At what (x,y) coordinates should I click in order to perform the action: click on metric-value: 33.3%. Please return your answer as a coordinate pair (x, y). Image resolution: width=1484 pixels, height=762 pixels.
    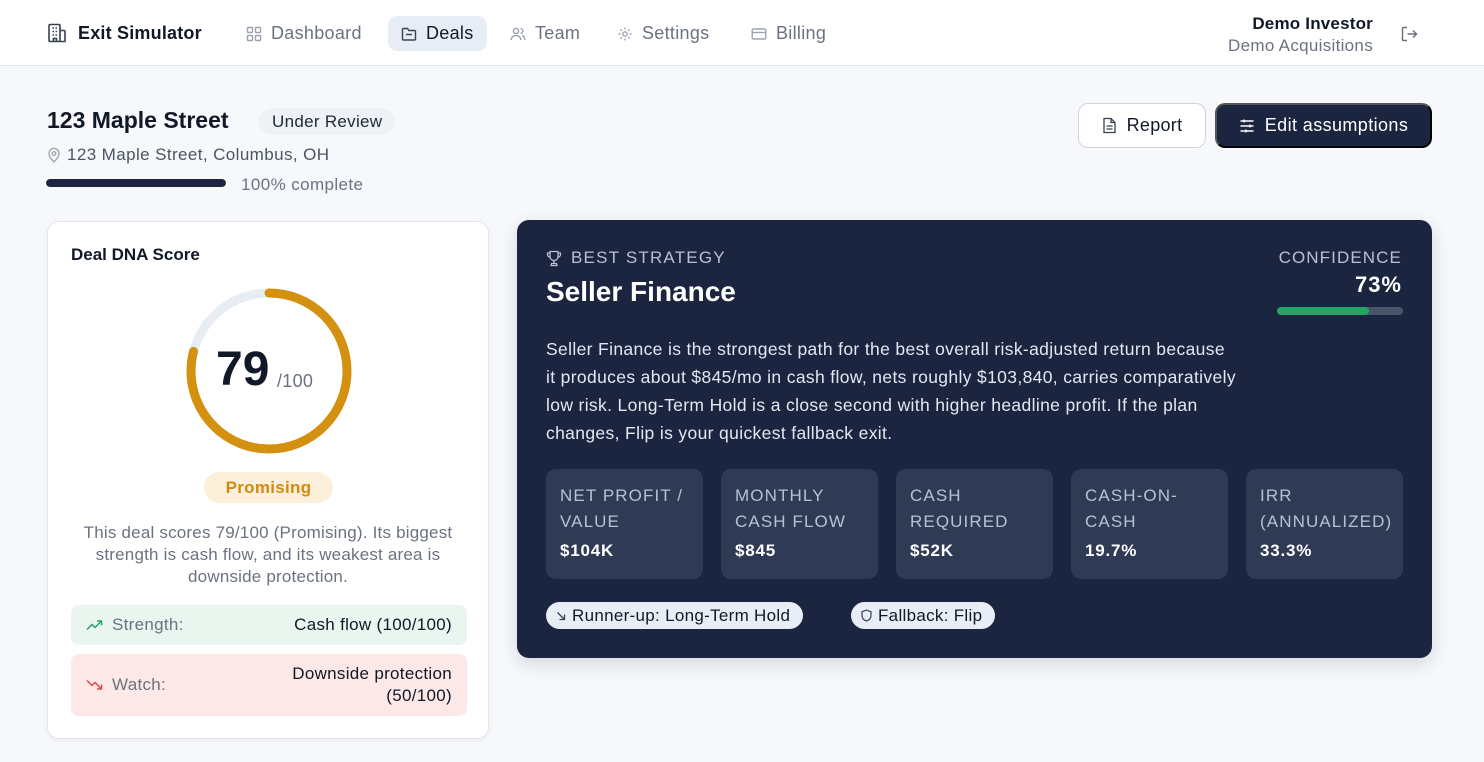
    Looking at the image, I should click on (1286, 550).